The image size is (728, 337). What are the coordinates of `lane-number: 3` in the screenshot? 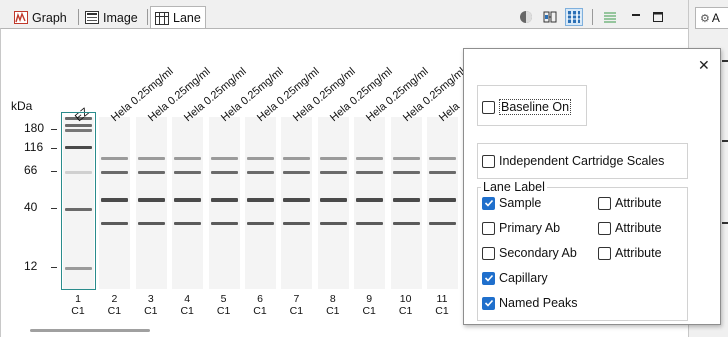 It's located at (150, 299).